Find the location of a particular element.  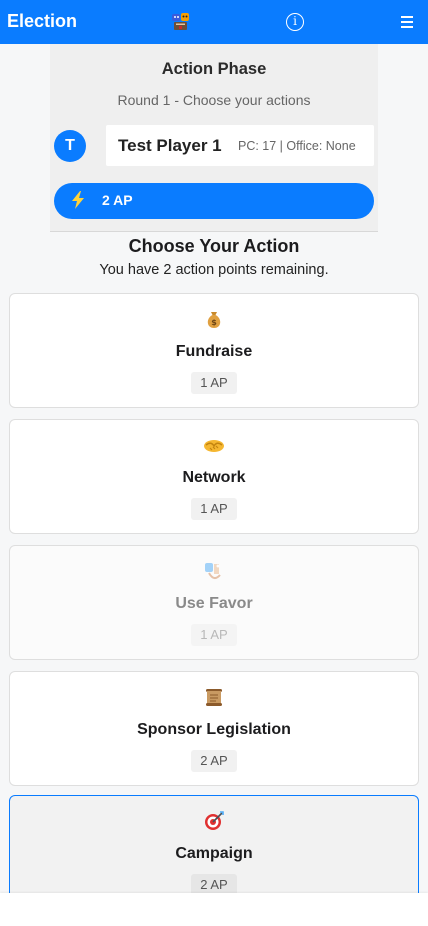

money-bag-icon: $ is located at coordinates (214, 319).